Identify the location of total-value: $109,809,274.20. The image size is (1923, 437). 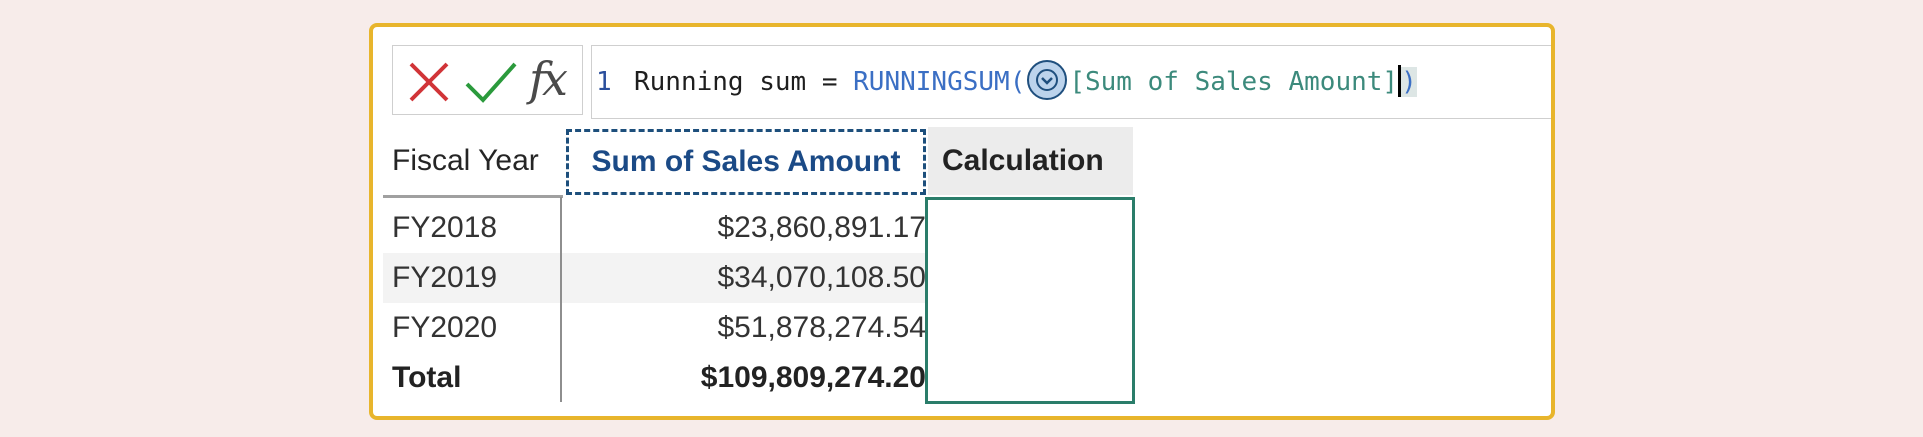
(813, 377).